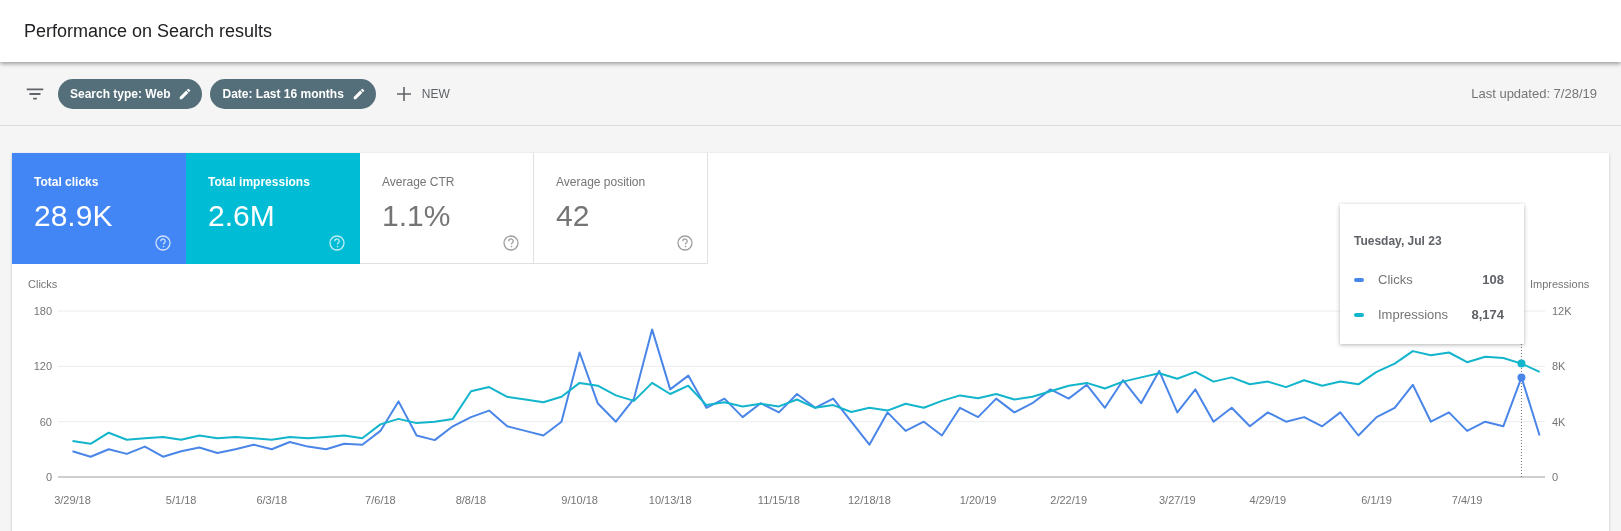 The width and height of the screenshot is (1621, 531). What do you see at coordinates (130, 93) in the screenshot?
I see `filter-chip: Search type: Web` at bounding box center [130, 93].